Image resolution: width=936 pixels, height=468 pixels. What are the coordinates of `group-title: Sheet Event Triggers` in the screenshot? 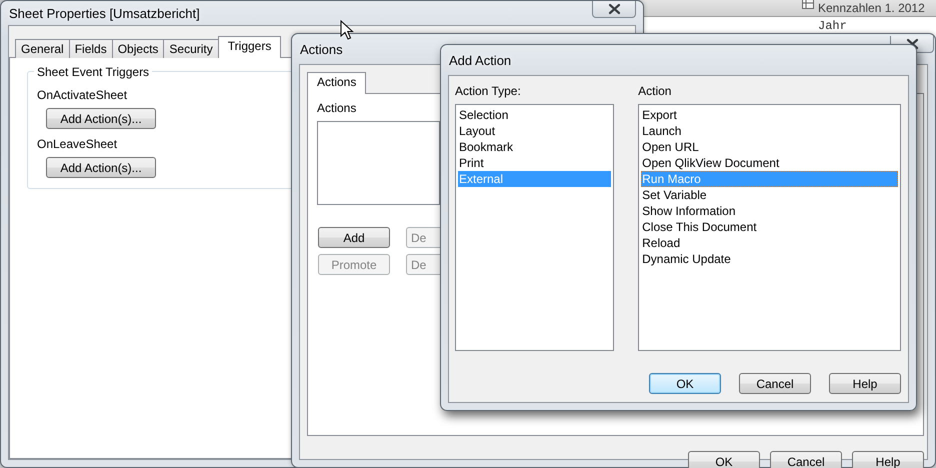 It's located at (93, 72).